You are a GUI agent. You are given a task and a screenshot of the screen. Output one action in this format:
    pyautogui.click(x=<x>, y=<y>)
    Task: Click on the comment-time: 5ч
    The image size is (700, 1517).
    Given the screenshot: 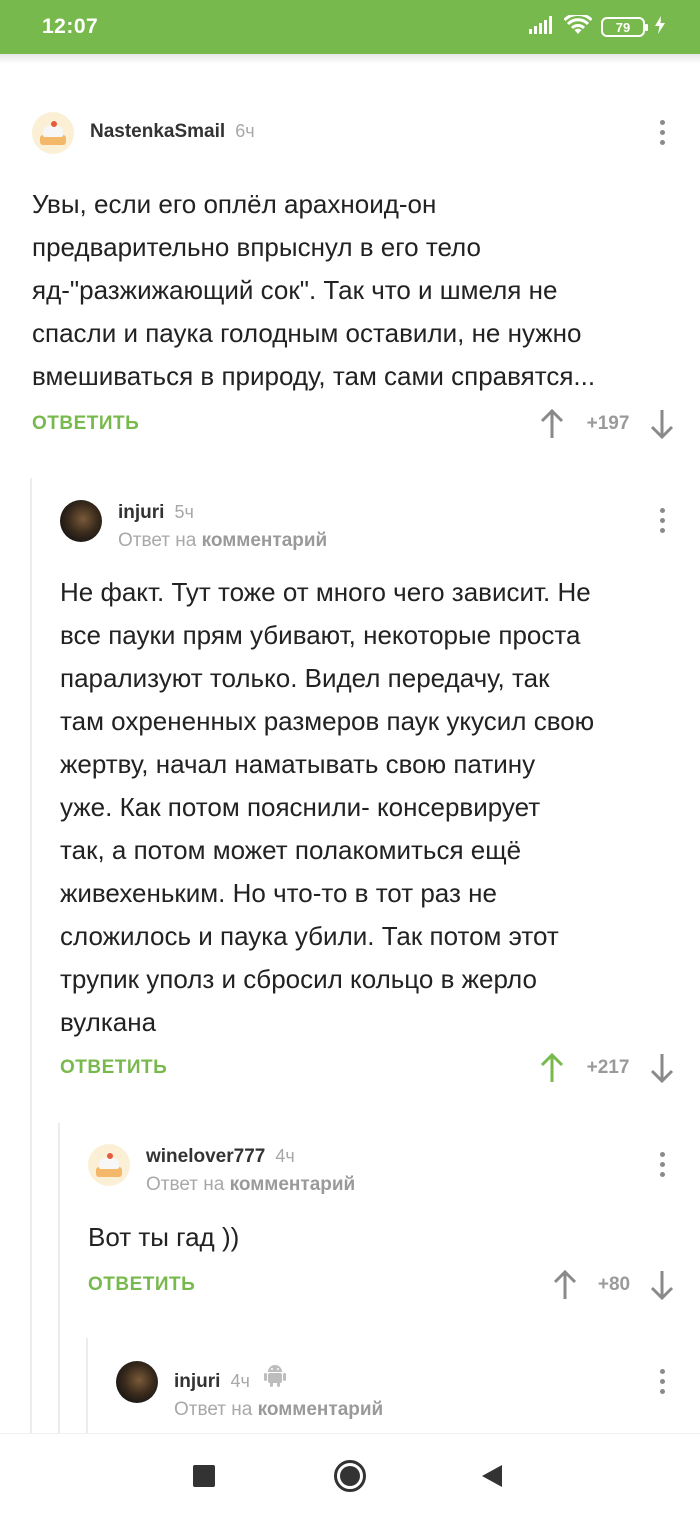 What is the action you would take?
    pyautogui.click(x=184, y=512)
    